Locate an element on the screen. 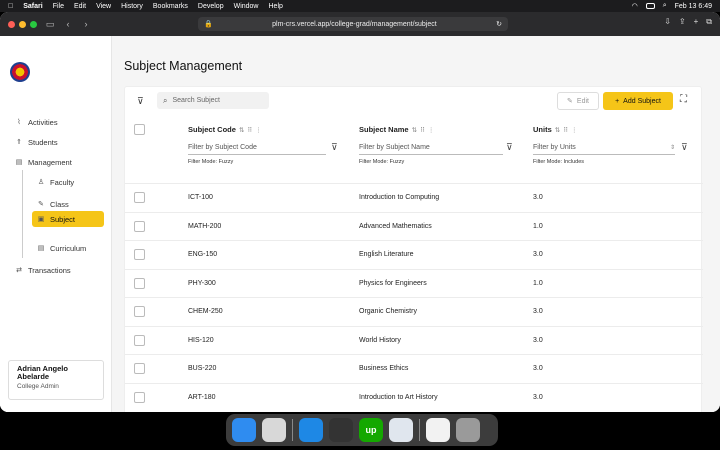 This screenshot has height=450, width=720. sidebar-item-class: ✎ Class is located at coordinates (70, 204).